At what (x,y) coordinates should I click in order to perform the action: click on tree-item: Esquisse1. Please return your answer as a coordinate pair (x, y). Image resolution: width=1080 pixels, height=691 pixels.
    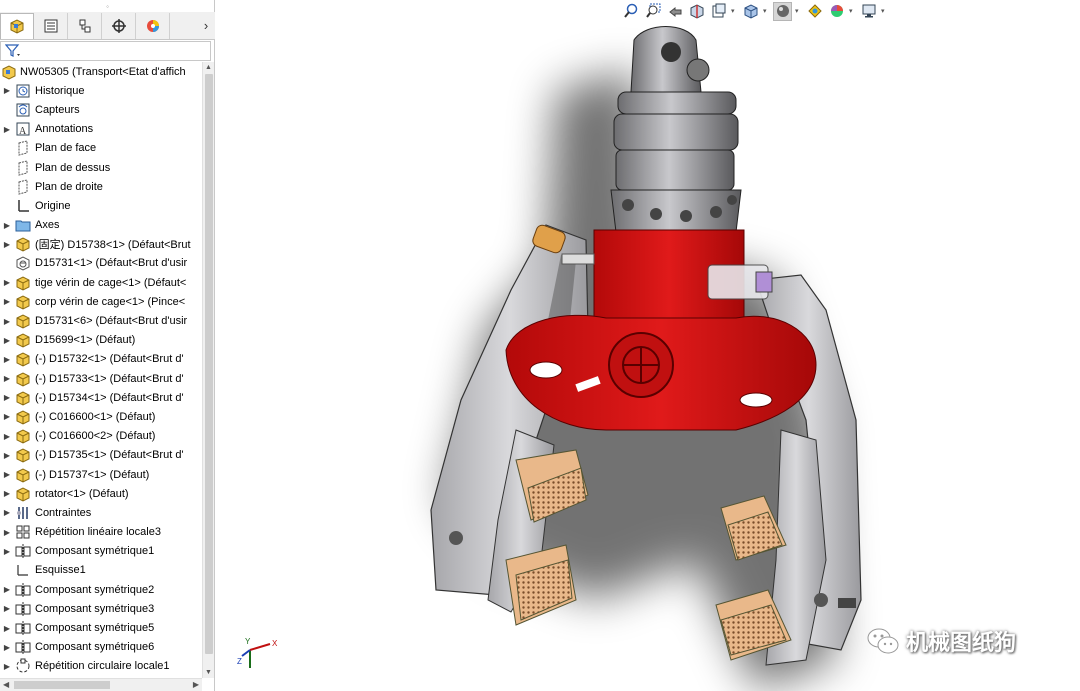
    Looking at the image, I should click on (101, 570).